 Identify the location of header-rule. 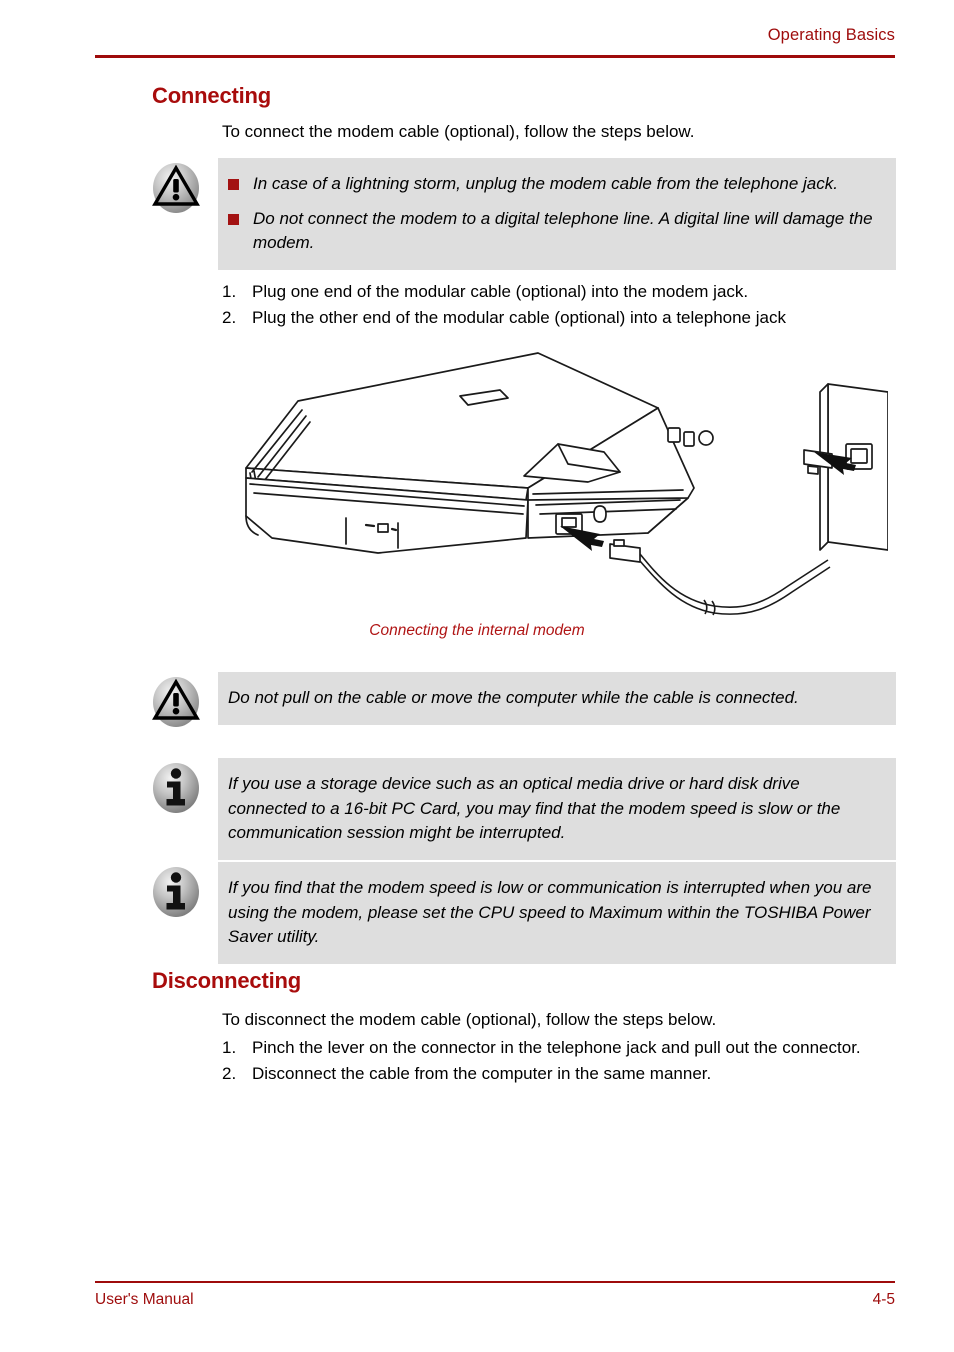
(495, 56).